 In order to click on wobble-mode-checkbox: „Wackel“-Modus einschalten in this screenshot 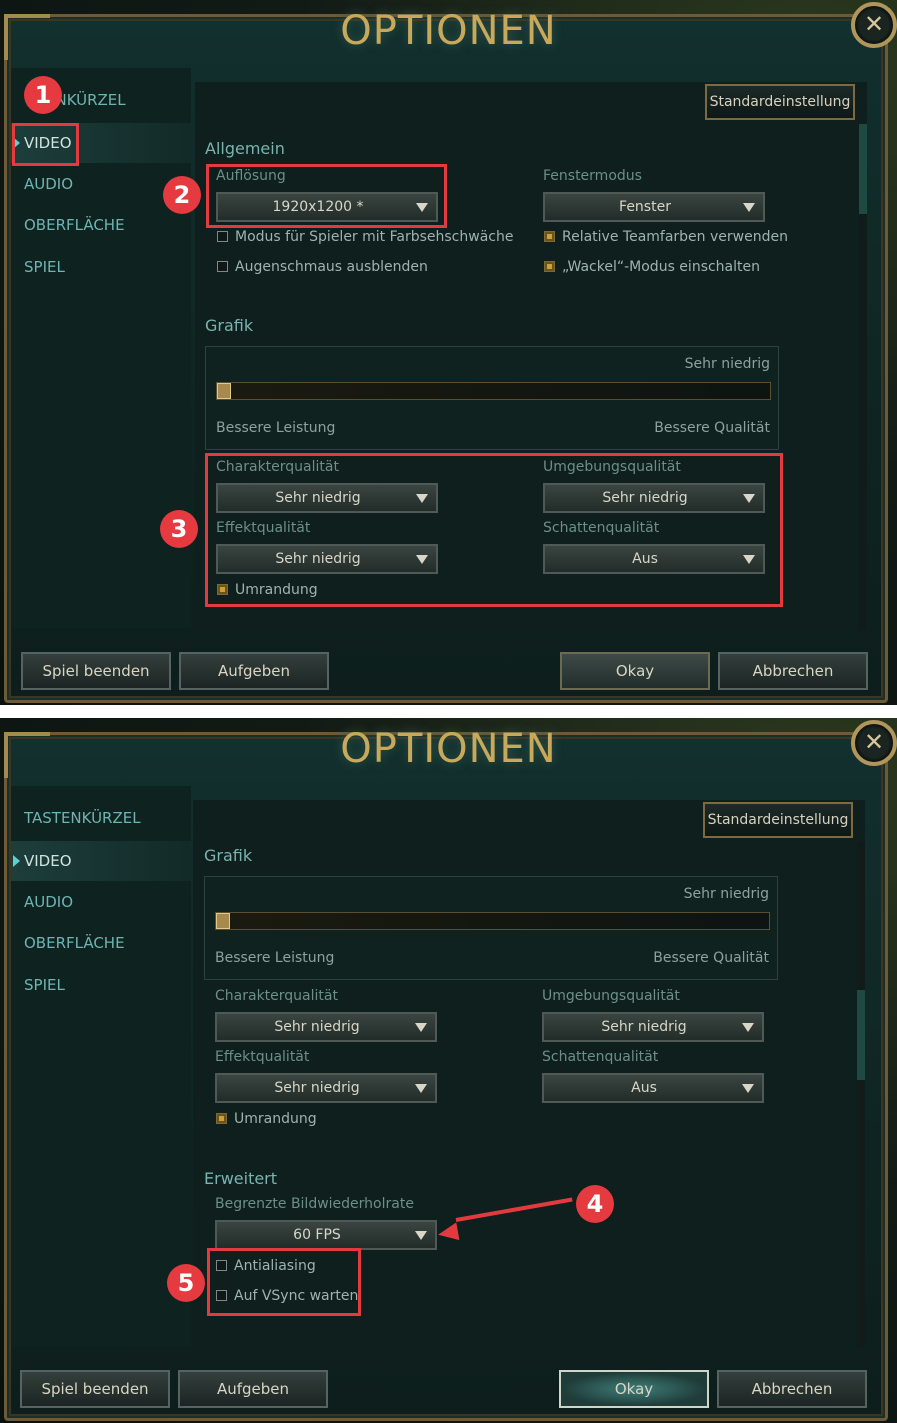, I will do `click(652, 267)`.